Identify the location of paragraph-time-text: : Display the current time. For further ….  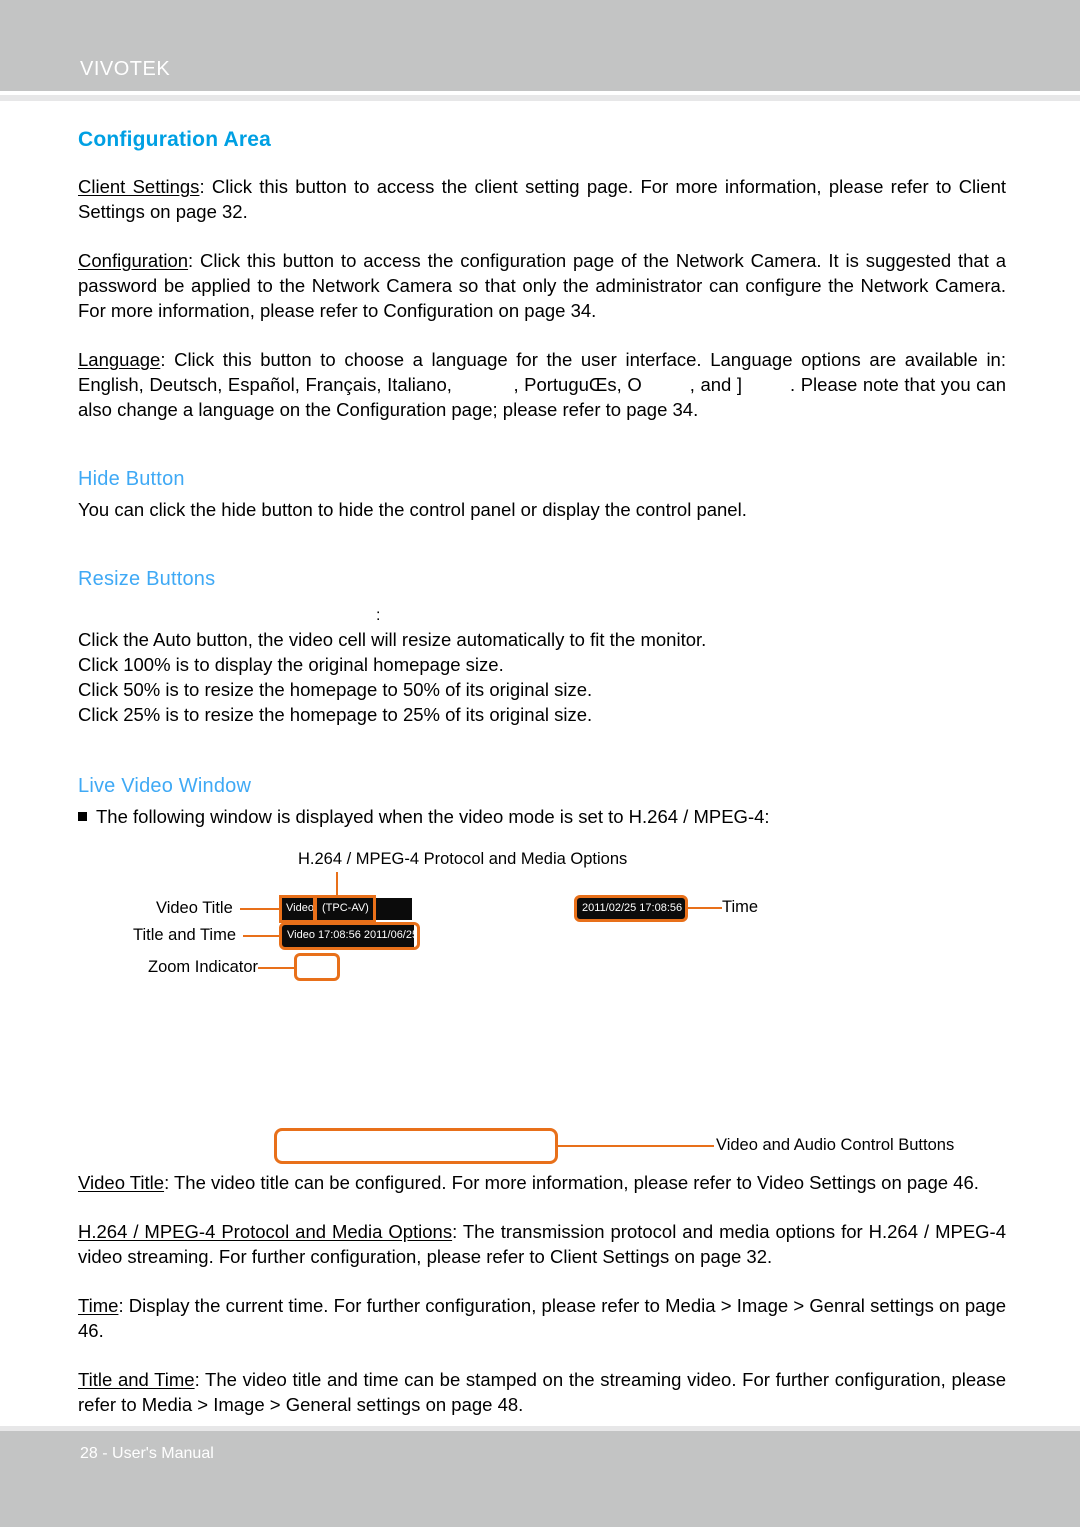
(542, 1318).